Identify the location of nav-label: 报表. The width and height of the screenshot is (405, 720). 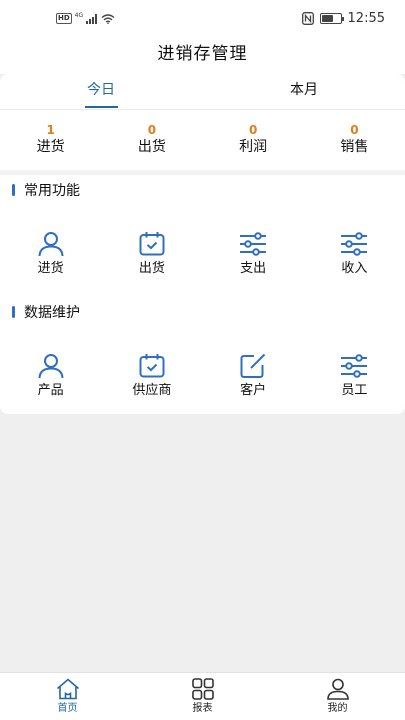
(202, 708).